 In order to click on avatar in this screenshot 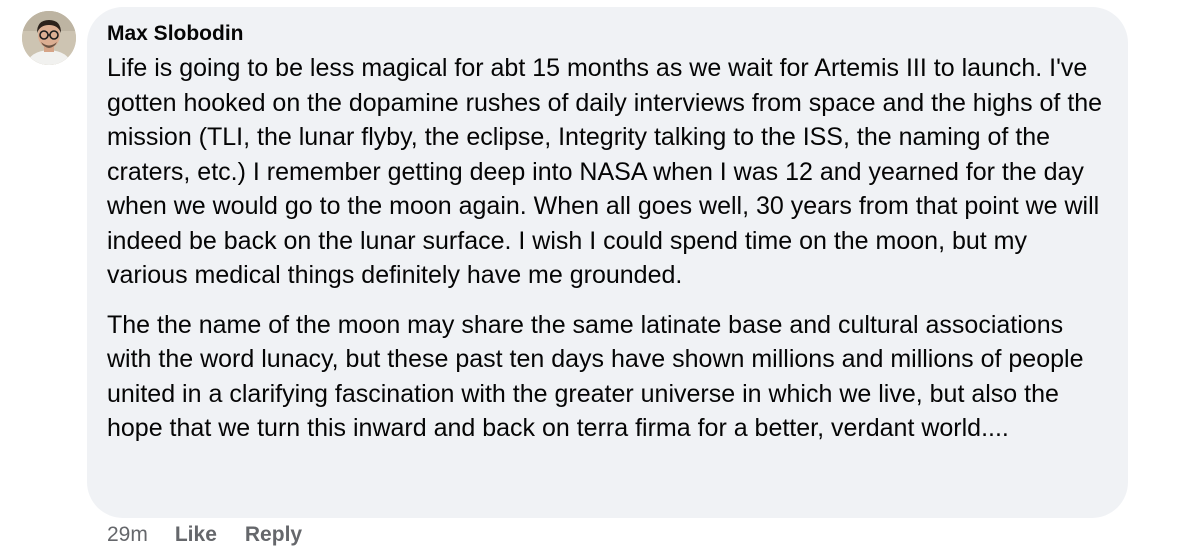, I will do `click(49, 38)`.